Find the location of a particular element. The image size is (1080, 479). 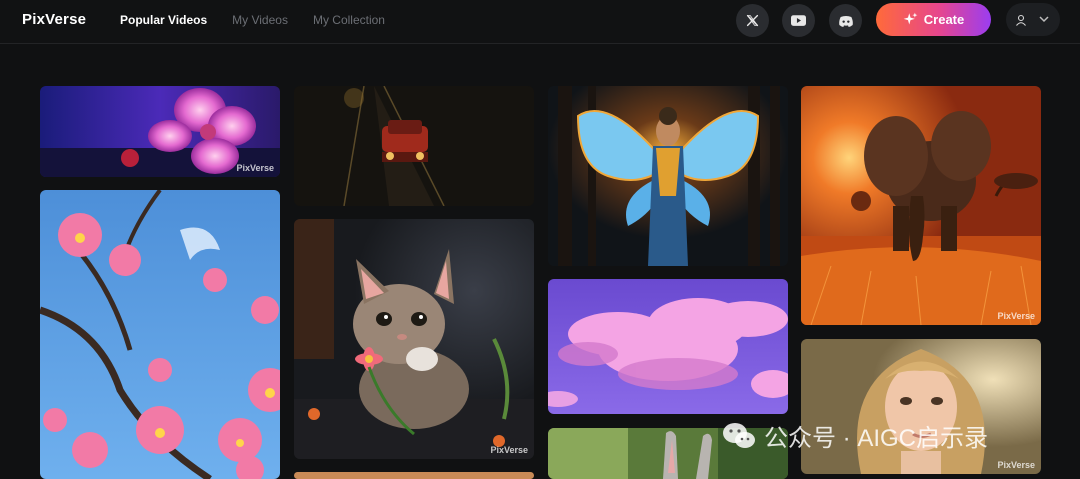

woman-portrait-thumbnail is located at coordinates (921, 406).